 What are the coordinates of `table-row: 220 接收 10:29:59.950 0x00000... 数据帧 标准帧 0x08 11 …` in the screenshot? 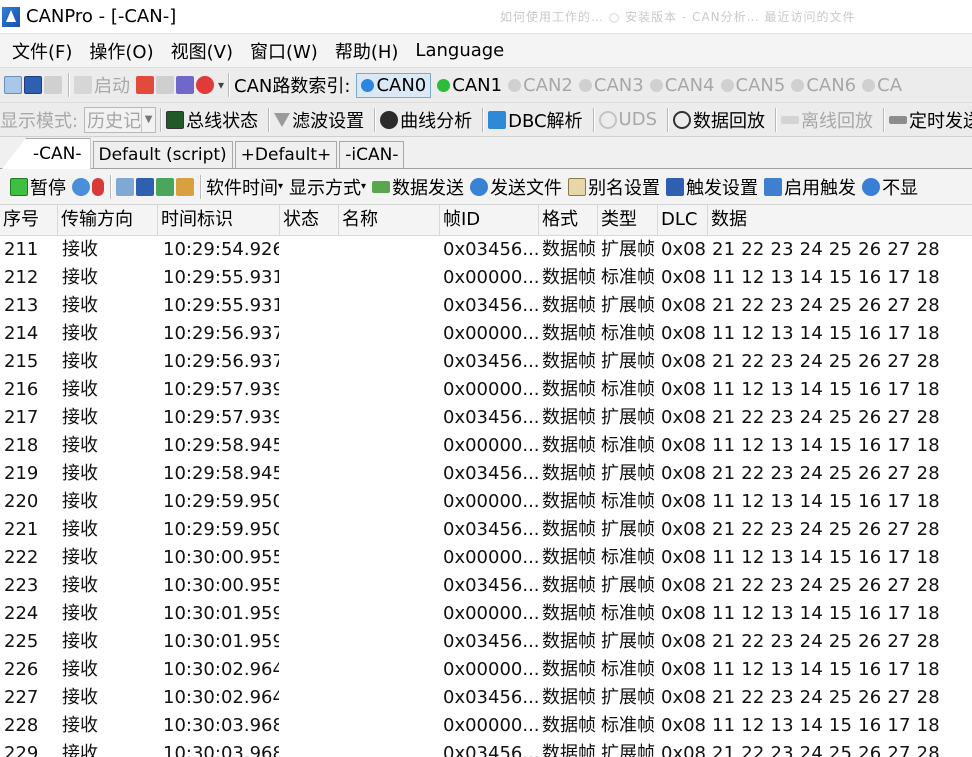 It's located at (486, 502).